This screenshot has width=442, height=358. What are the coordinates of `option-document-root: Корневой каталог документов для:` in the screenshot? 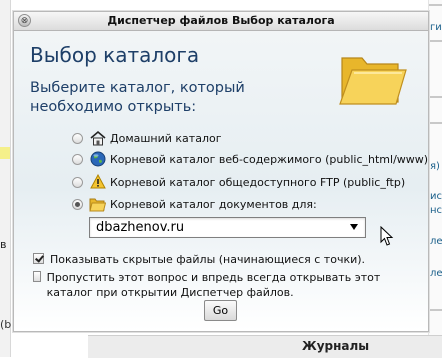 It's located at (194, 204).